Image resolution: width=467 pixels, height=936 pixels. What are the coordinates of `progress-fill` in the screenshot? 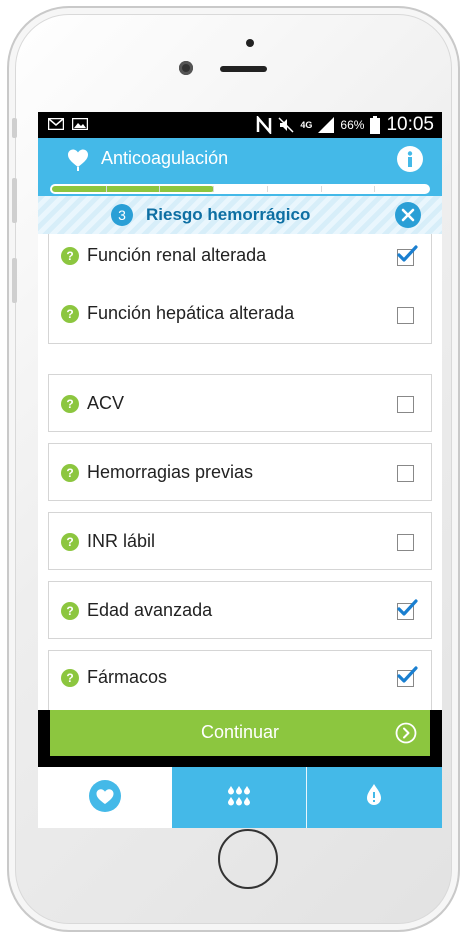 It's located at (133, 189).